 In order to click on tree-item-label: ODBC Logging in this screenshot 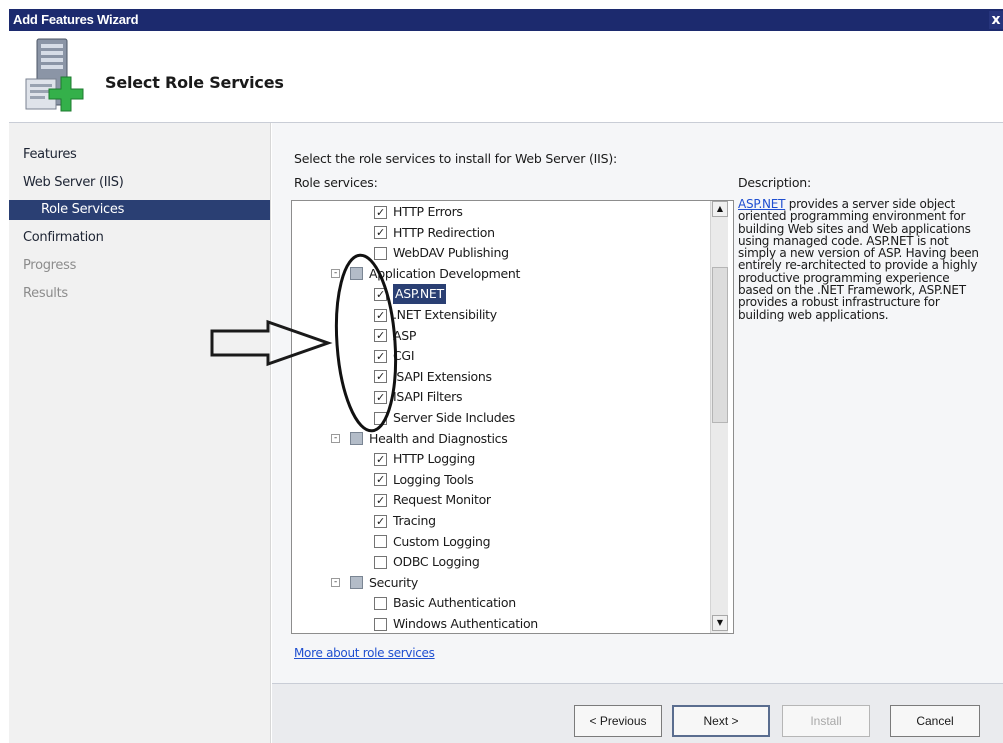, I will do `click(436, 562)`.